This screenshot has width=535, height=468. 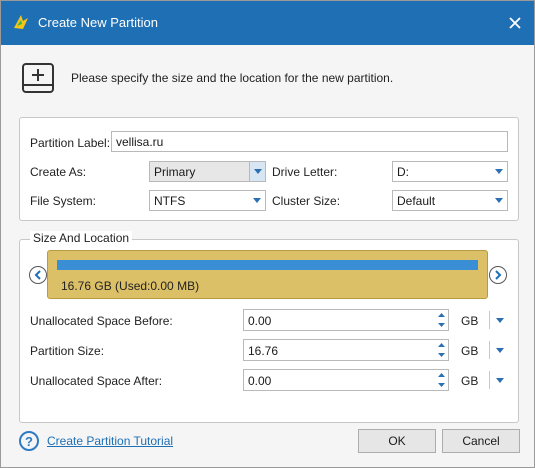 I want to click on partition-size-value: 16.76, so click(x=263, y=351).